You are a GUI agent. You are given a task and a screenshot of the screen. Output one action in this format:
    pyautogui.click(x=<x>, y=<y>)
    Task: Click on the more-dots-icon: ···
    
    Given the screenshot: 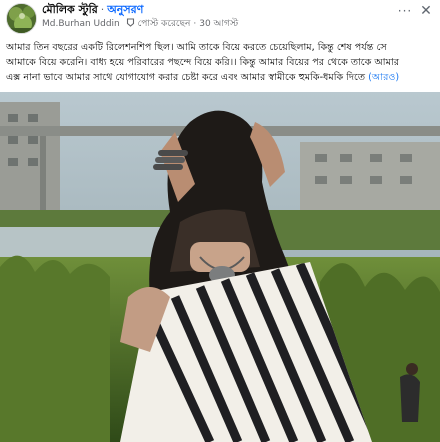 What is the action you would take?
    pyautogui.click(x=405, y=11)
    